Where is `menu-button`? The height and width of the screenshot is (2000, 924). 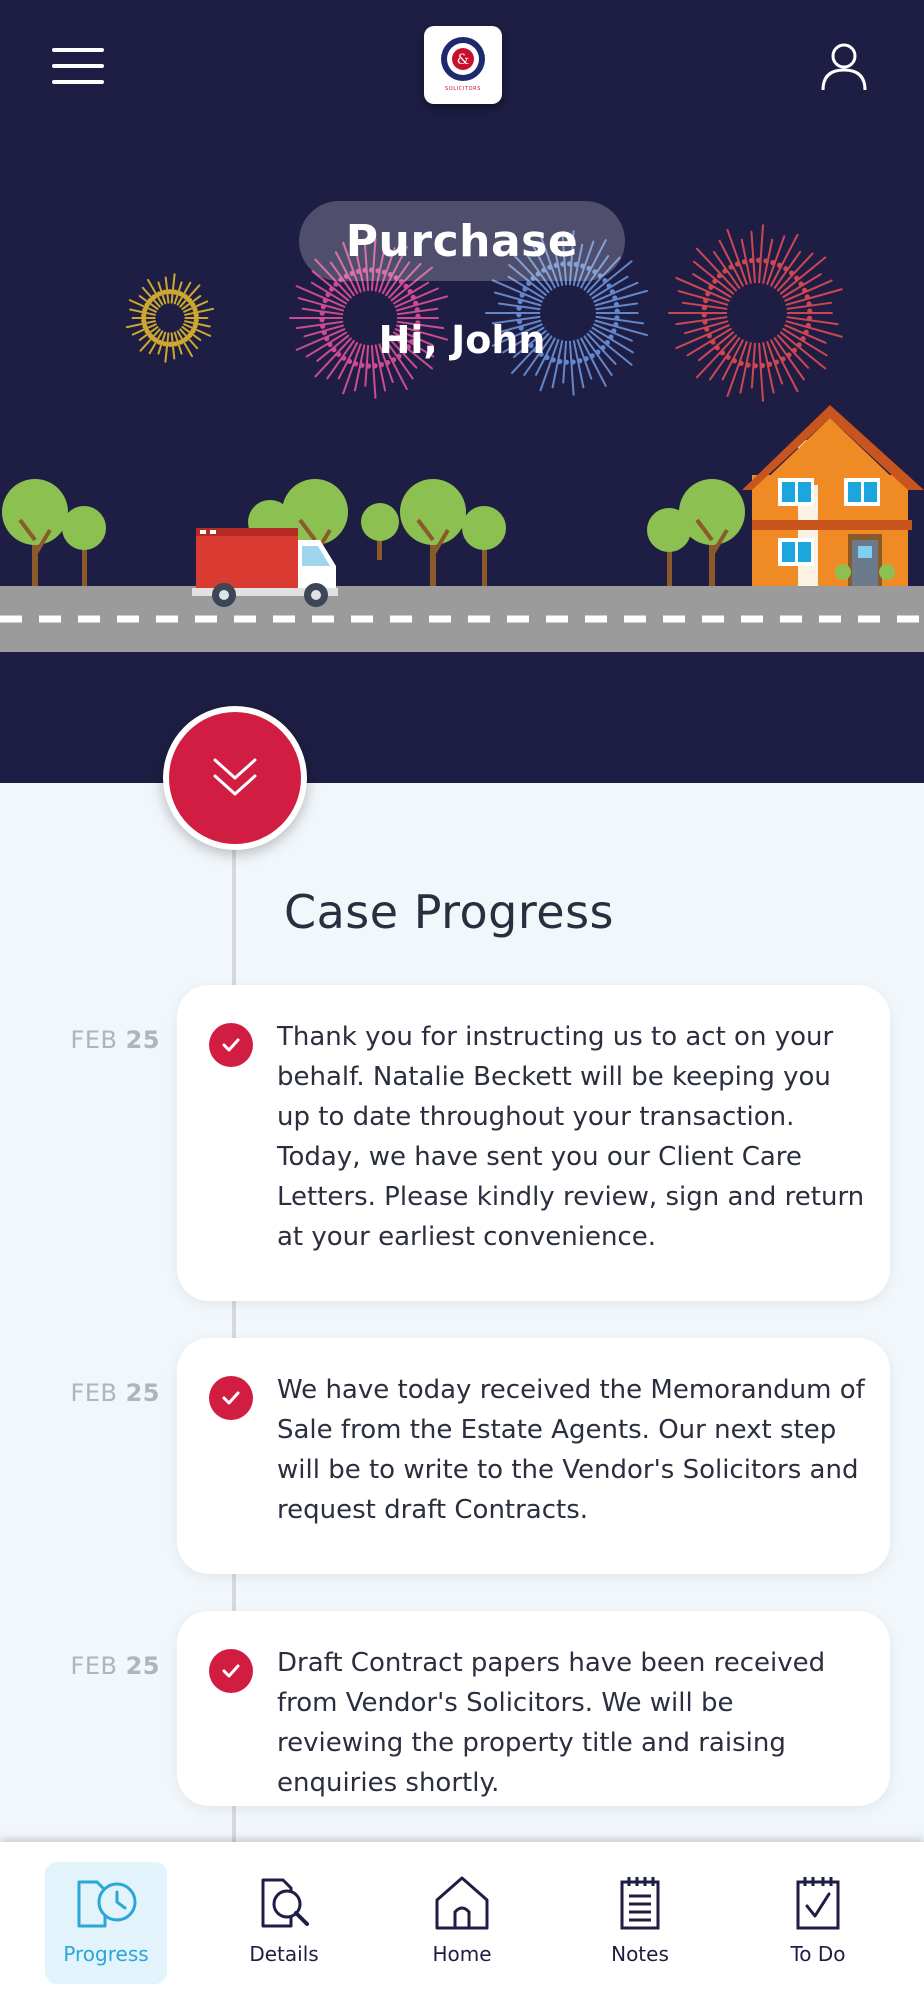 menu-button is located at coordinates (78, 66).